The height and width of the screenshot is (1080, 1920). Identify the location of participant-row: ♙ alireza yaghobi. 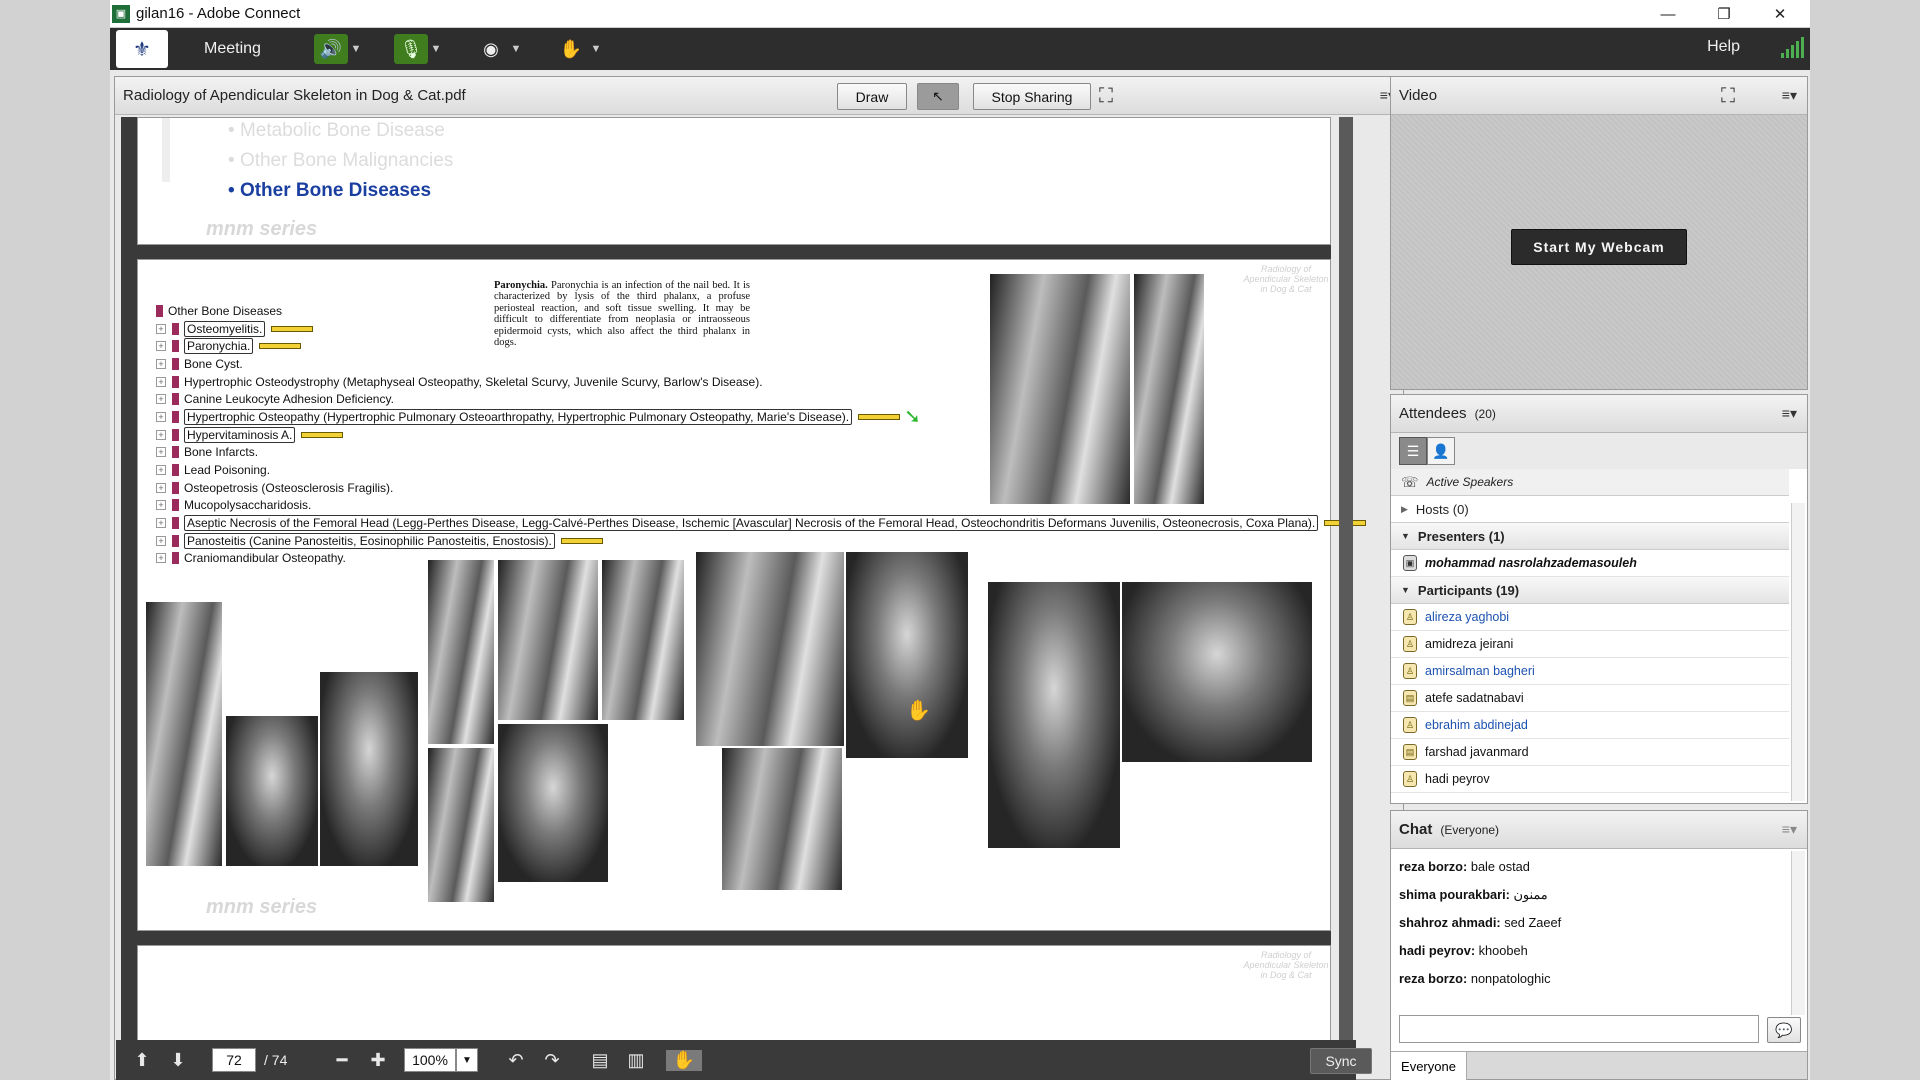
(1590, 617).